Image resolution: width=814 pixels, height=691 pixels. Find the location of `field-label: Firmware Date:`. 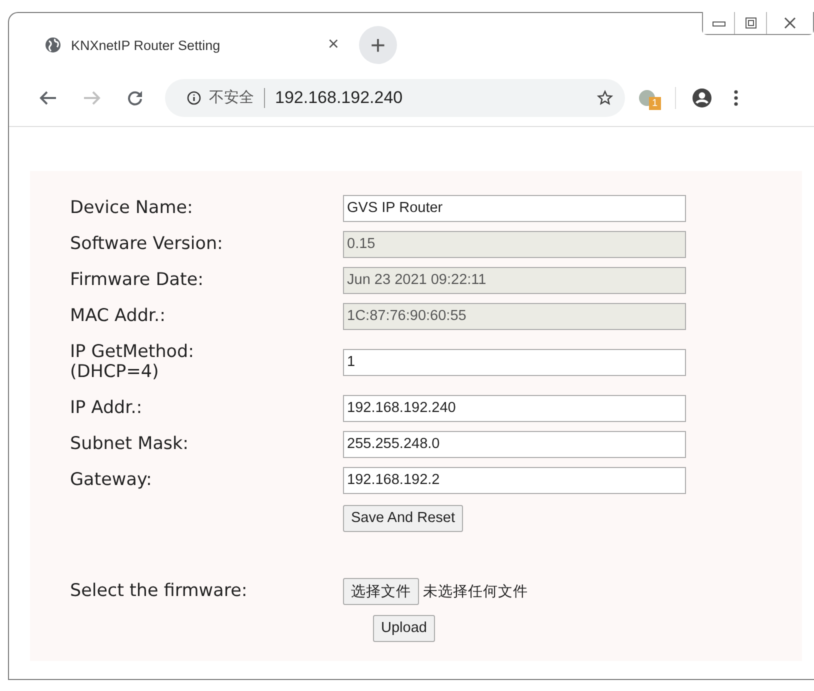

field-label: Firmware Date: is located at coordinates (137, 280).